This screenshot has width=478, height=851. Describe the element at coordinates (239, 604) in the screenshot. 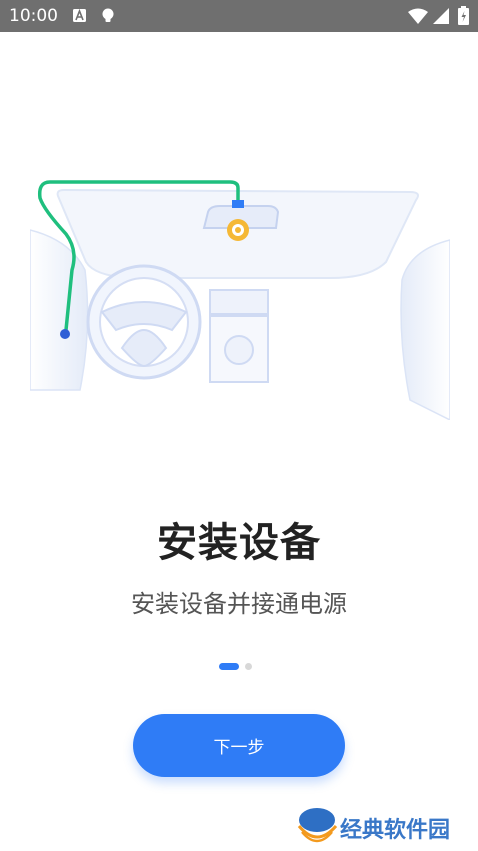

I see `page-subtitle: 安装设备并接通电源` at that location.